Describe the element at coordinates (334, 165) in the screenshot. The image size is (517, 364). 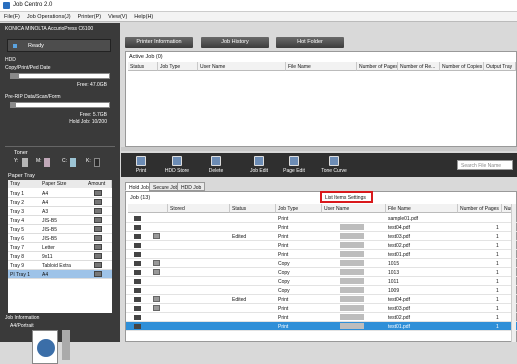
I see `tone-curve-tool-button: Tone Curve` at that location.